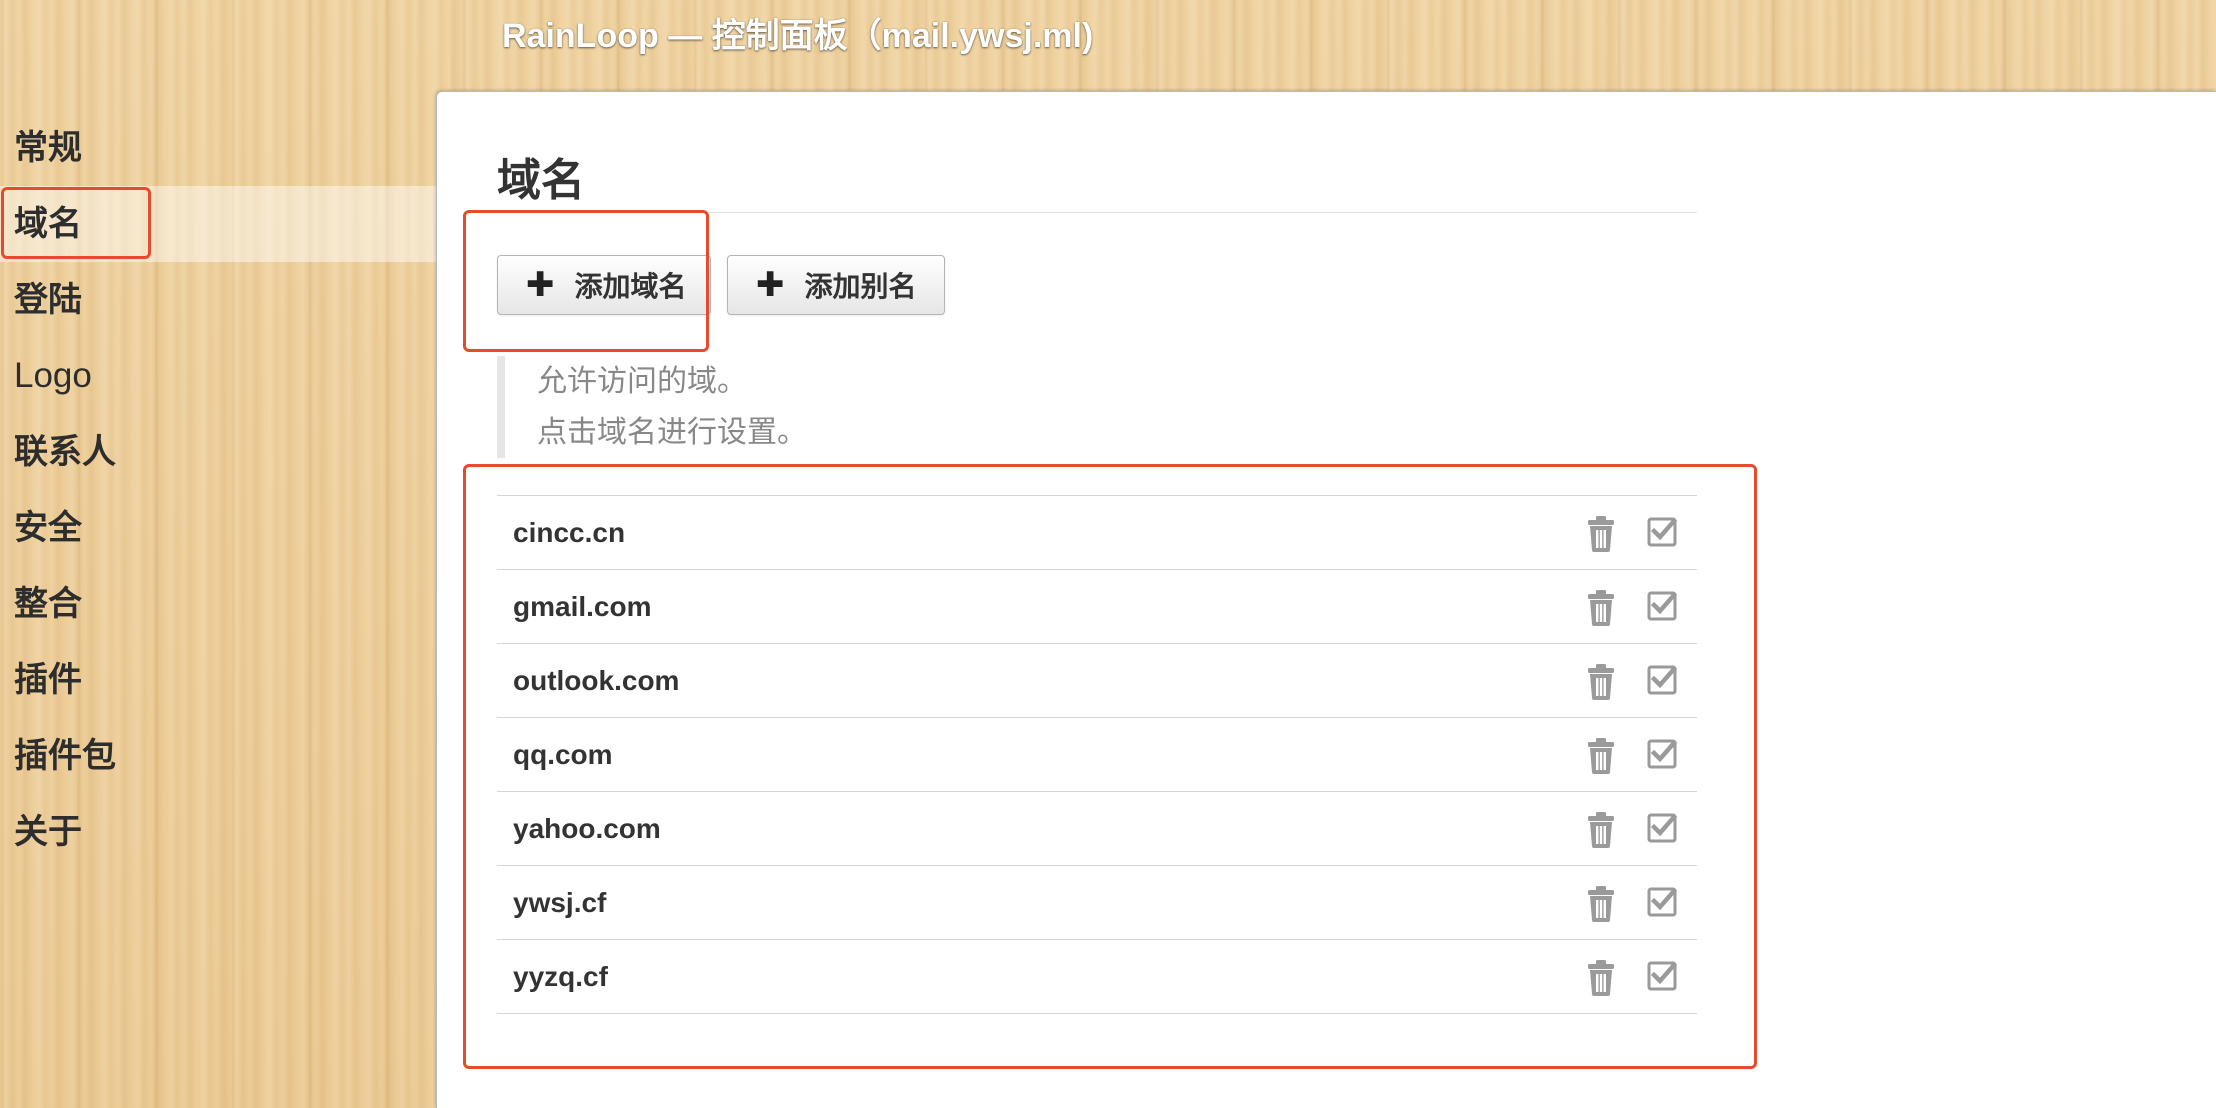 This screenshot has height=1108, width=2216. Describe the element at coordinates (218, 376) in the screenshot. I see `sidebar-item-logo: Logo` at that location.